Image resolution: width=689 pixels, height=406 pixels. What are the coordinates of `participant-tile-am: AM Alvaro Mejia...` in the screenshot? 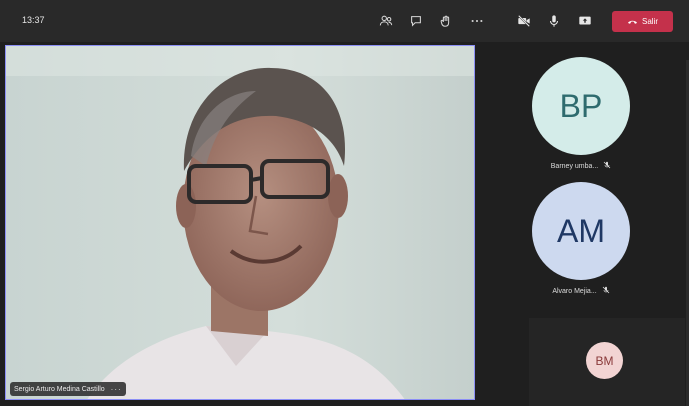 It's located at (581, 239).